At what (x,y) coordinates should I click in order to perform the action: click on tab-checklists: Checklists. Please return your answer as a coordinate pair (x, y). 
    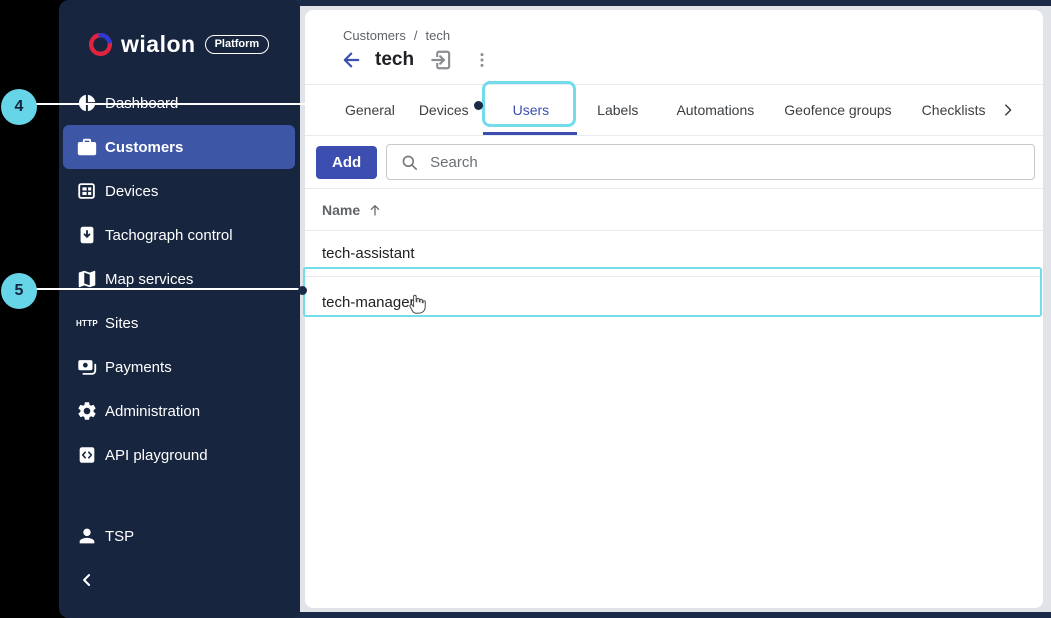
    Looking at the image, I should click on (954, 110).